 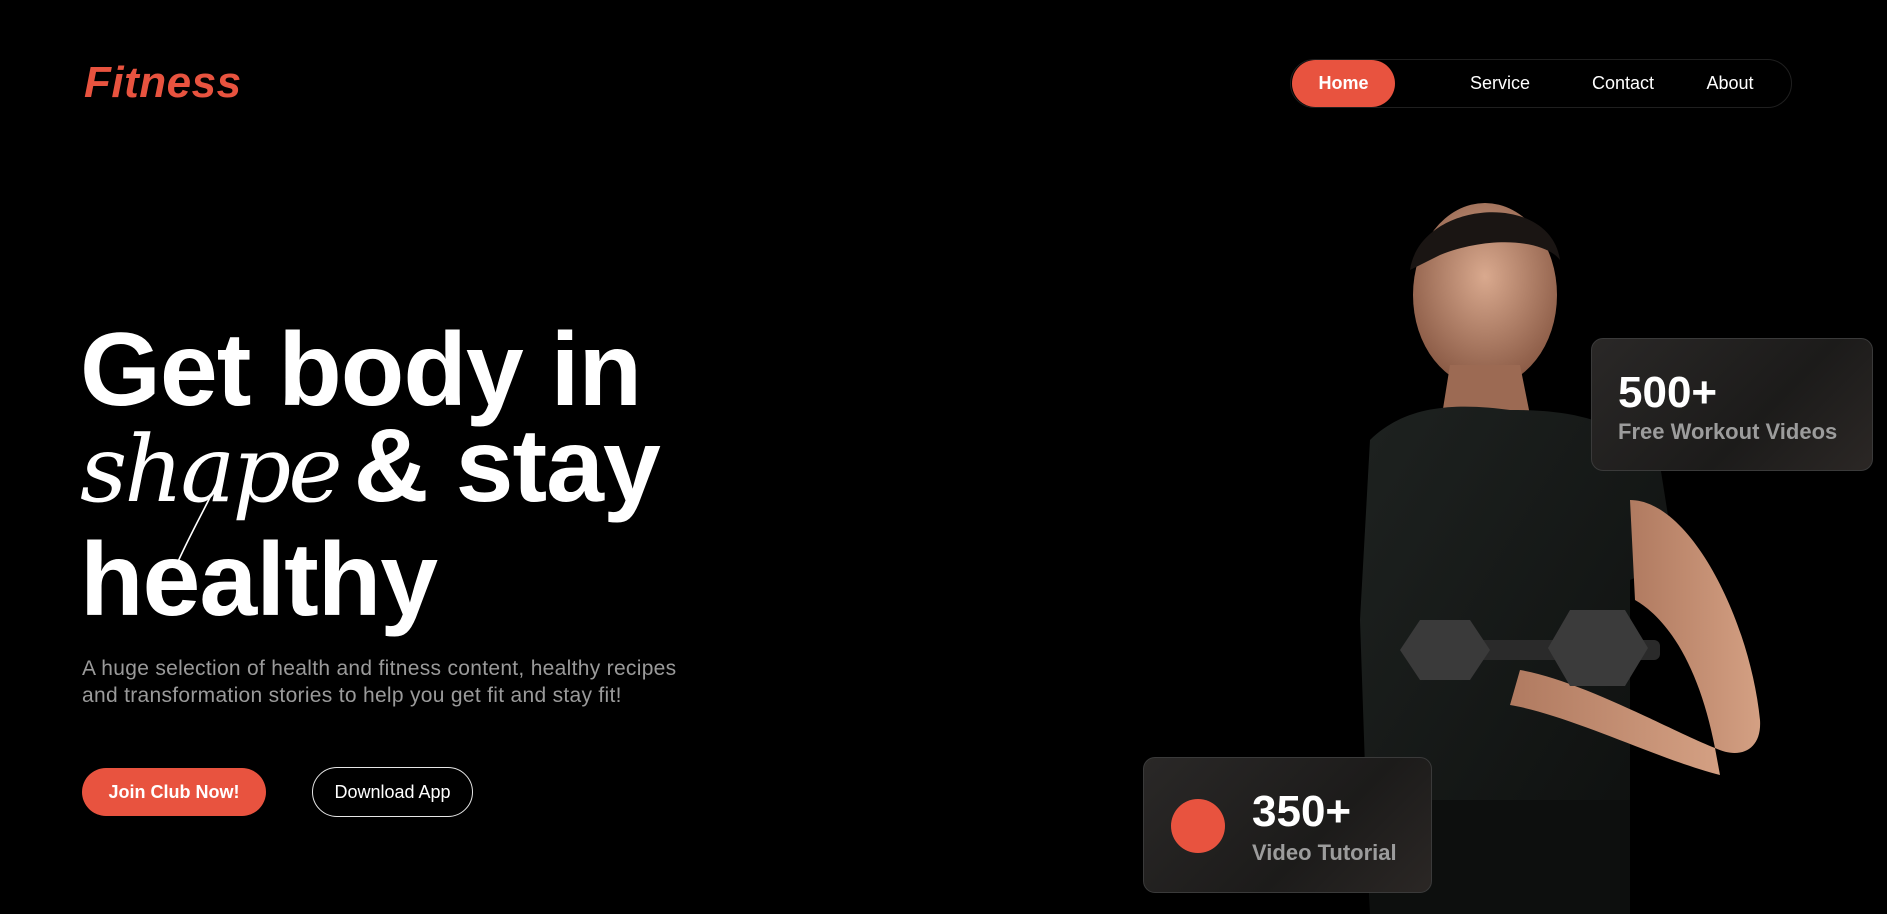 I want to click on logo: Fitness, so click(x=163, y=83).